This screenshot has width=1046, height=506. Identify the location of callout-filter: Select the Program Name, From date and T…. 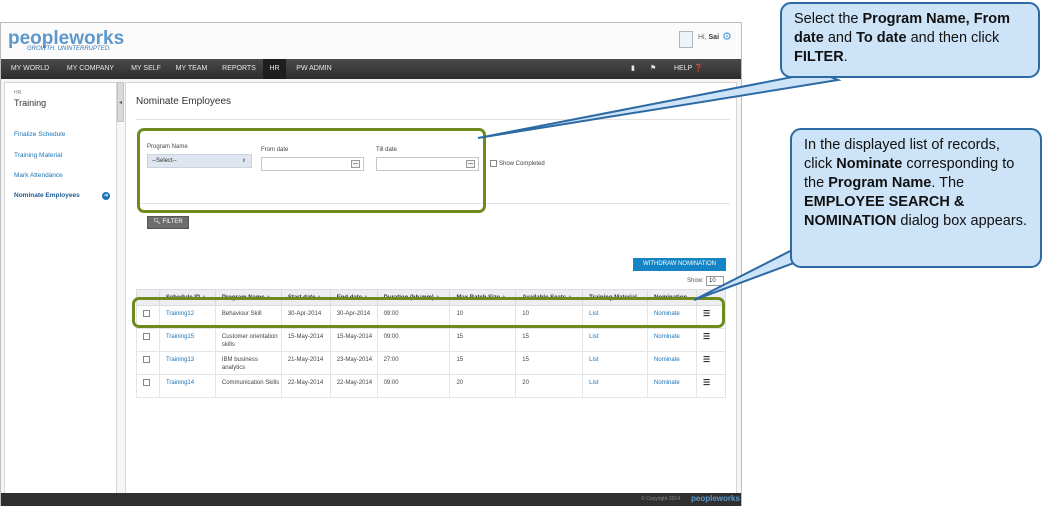
(910, 40).